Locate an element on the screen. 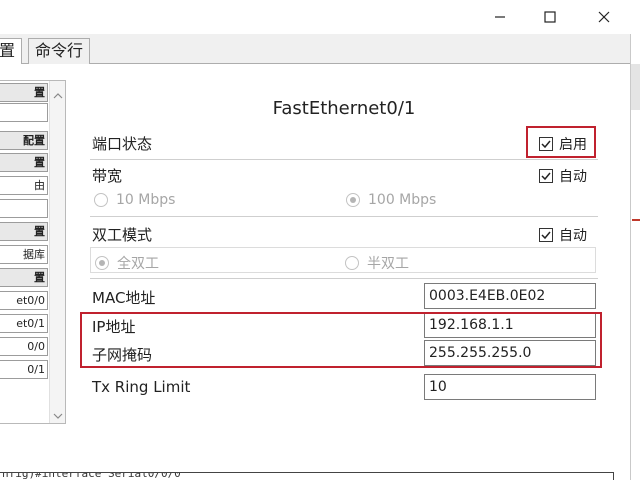 Image resolution: width=640 pixels, height=480 pixels. sidebar-item: 0/1 is located at coordinates (24, 369).